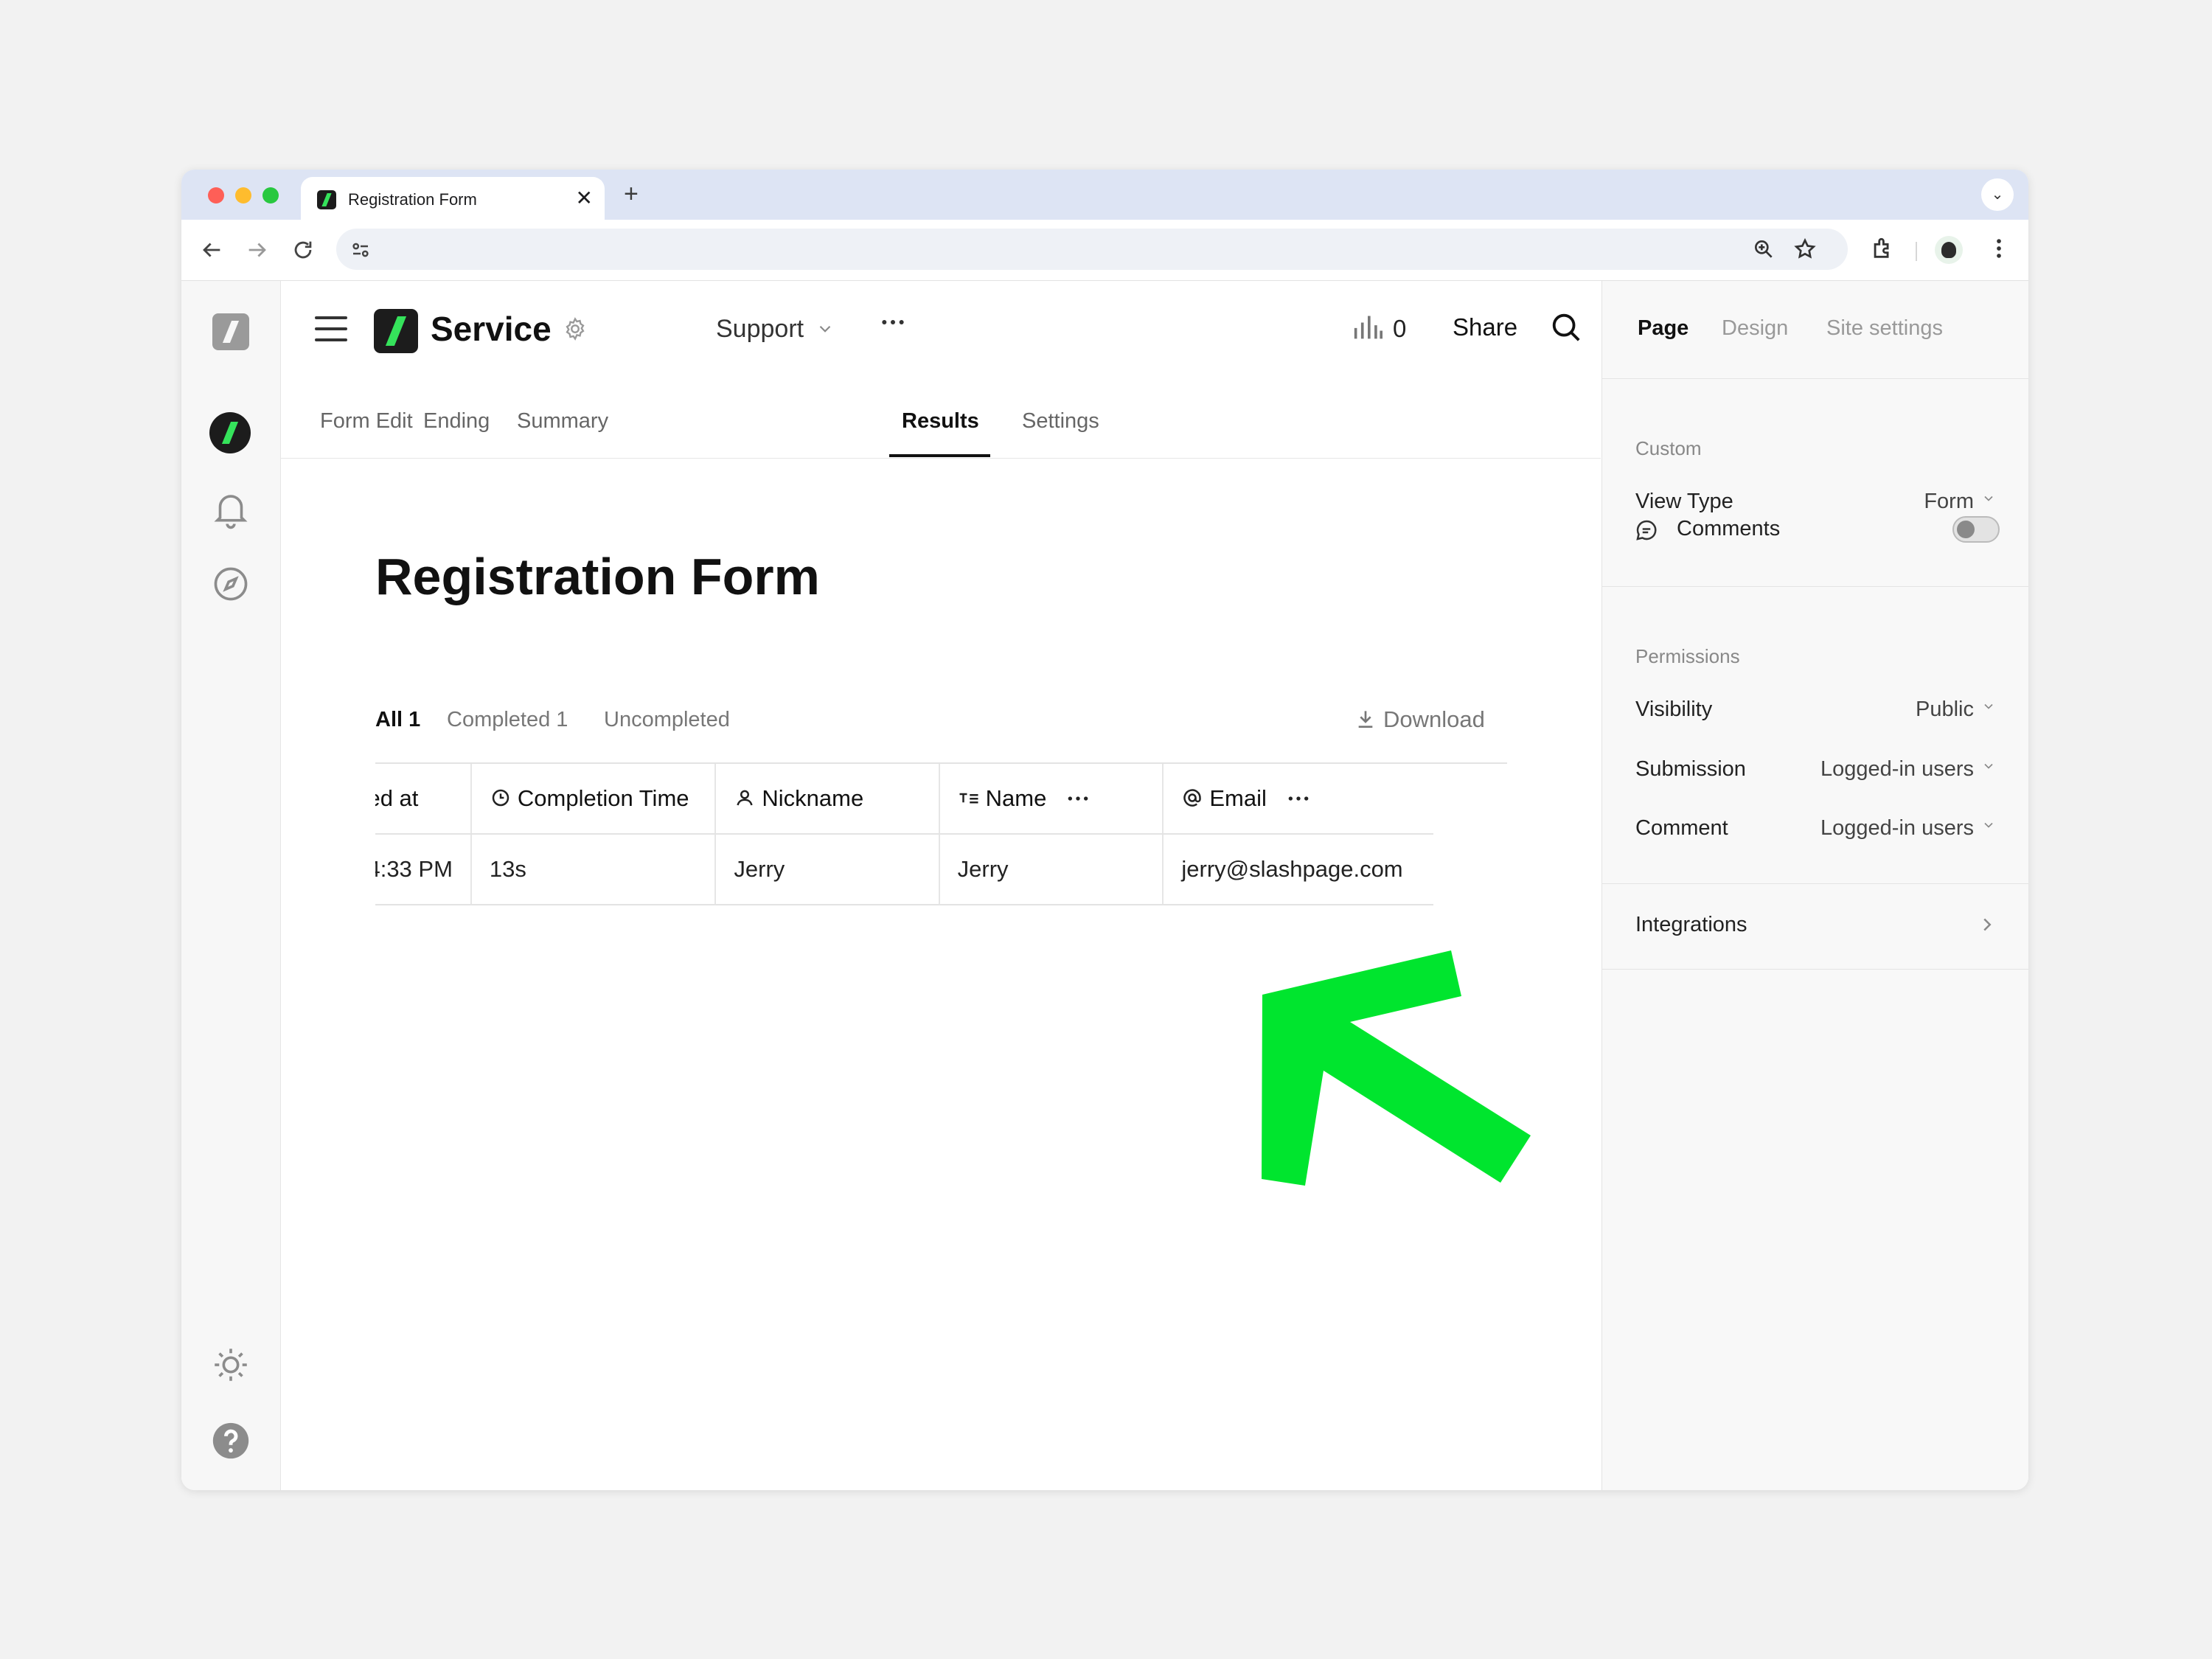 Image resolution: width=2212 pixels, height=1659 pixels. What do you see at coordinates (1663, 328) in the screenshot?
I see `panel-tab-page: Page` at bounding box center [1663, 328].